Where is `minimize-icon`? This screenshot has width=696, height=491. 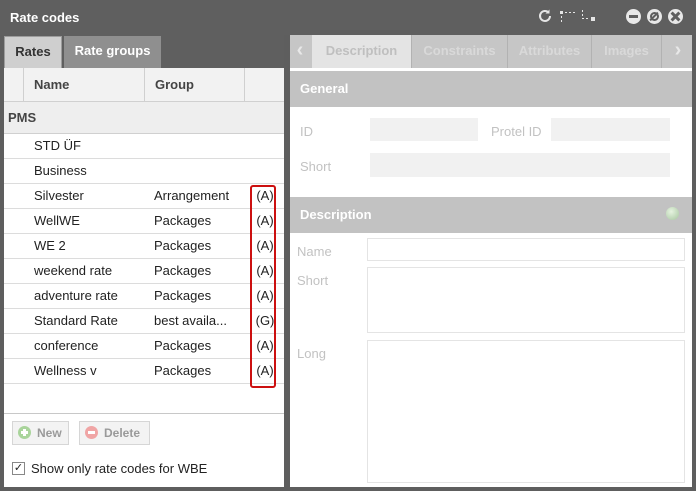
minimize-icon is located at coordinates (633, 16).